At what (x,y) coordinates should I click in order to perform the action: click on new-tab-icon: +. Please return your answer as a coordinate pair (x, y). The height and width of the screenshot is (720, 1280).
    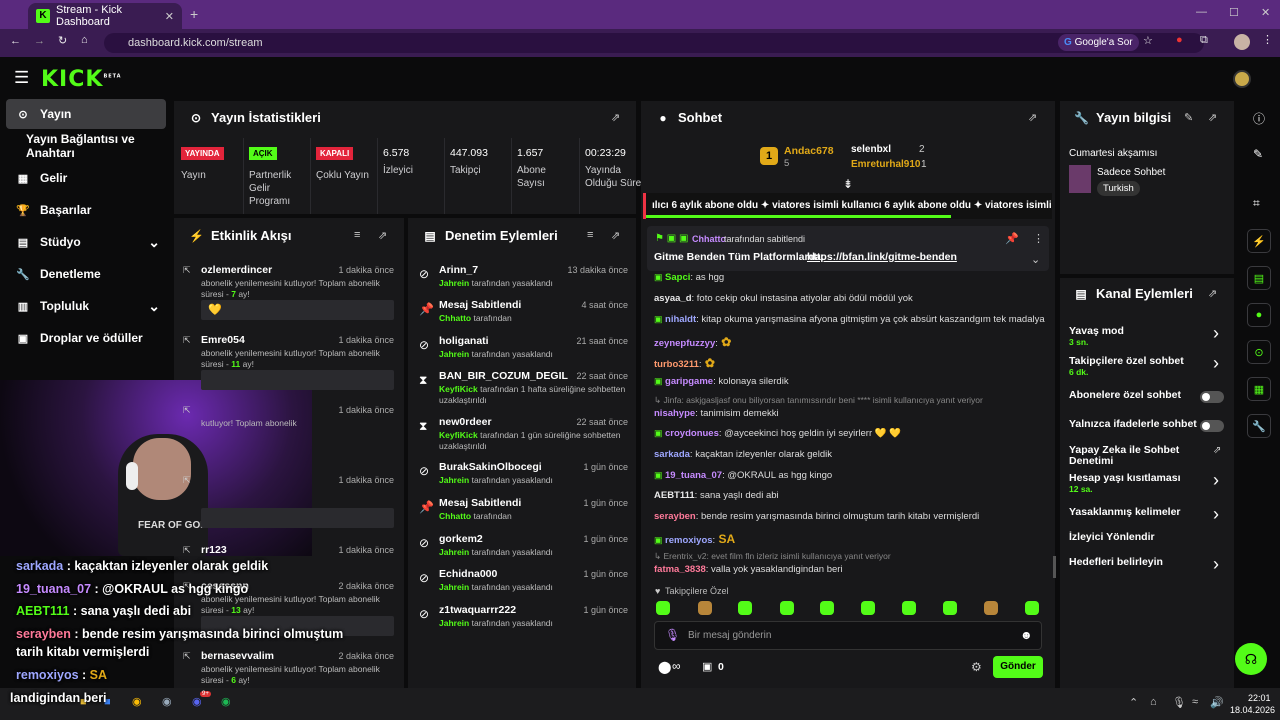
    Looking at the image, I should click on (194, 14).